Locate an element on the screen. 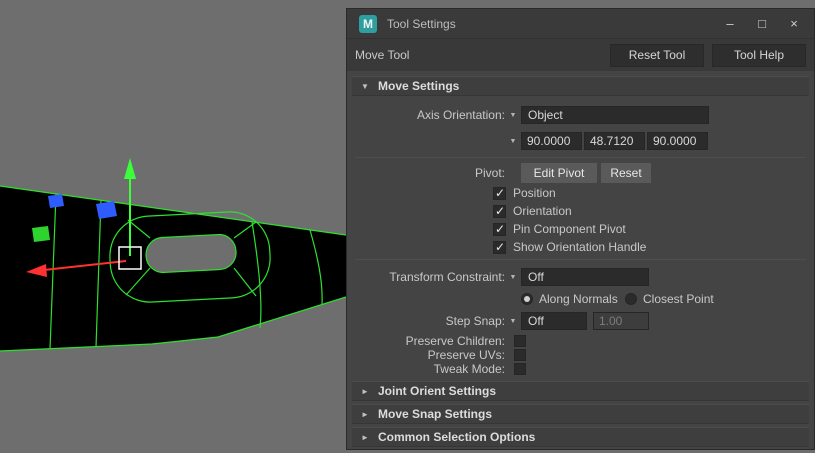  window-title: Tool Settings is located at coordinates (421, 23).